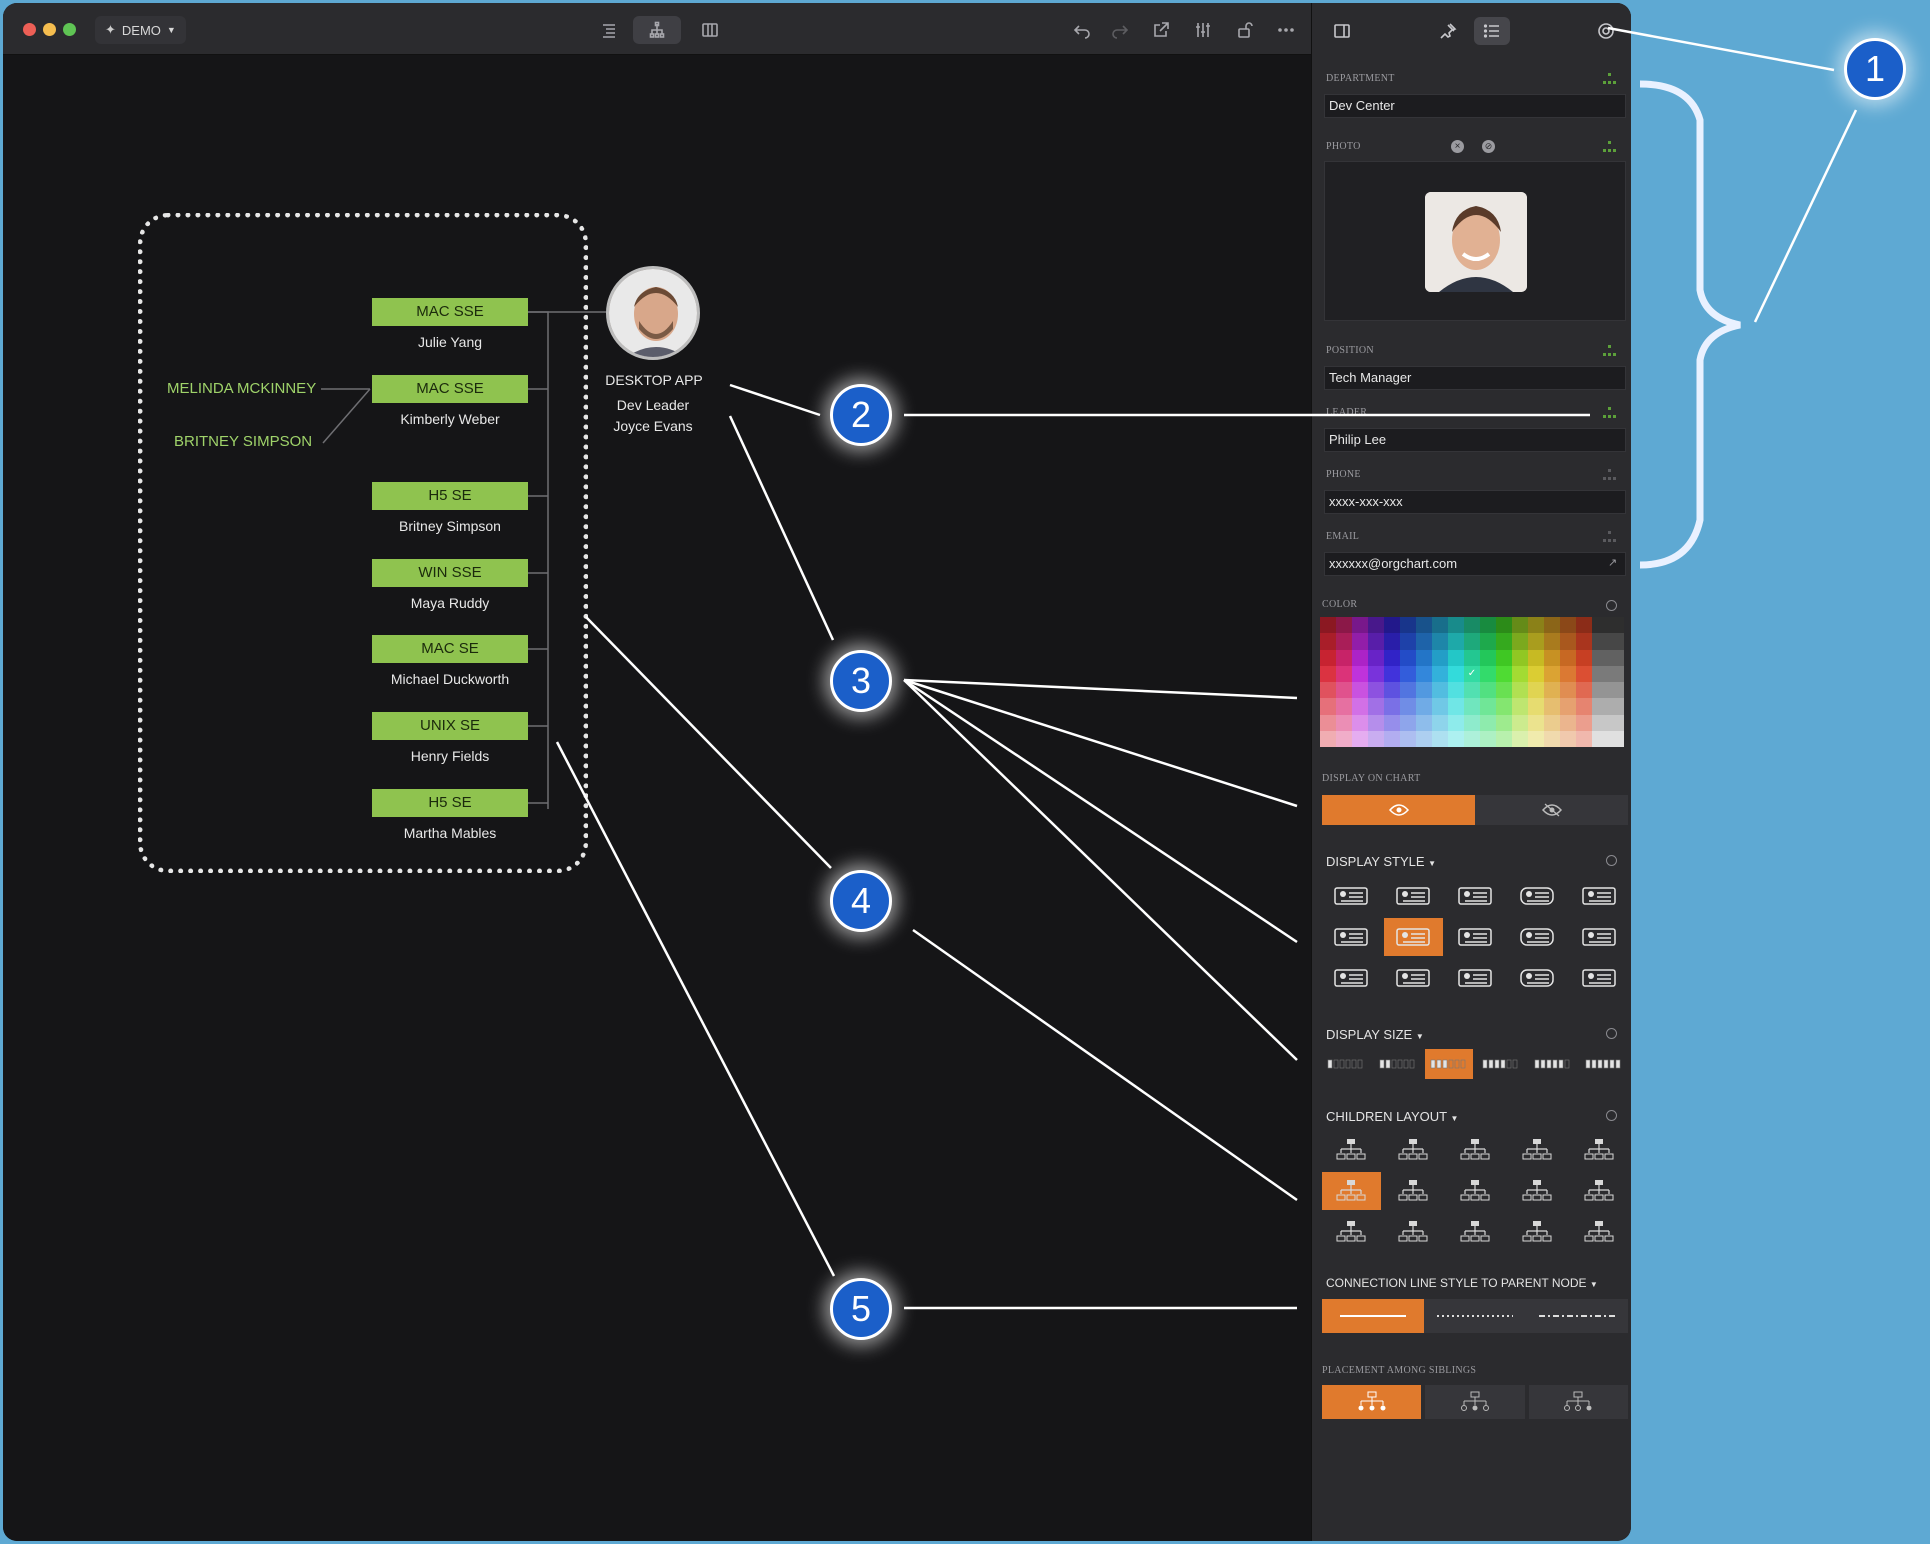 The image size is (1930, 1544). I want to click on chart-view-button, so click(657, 30).